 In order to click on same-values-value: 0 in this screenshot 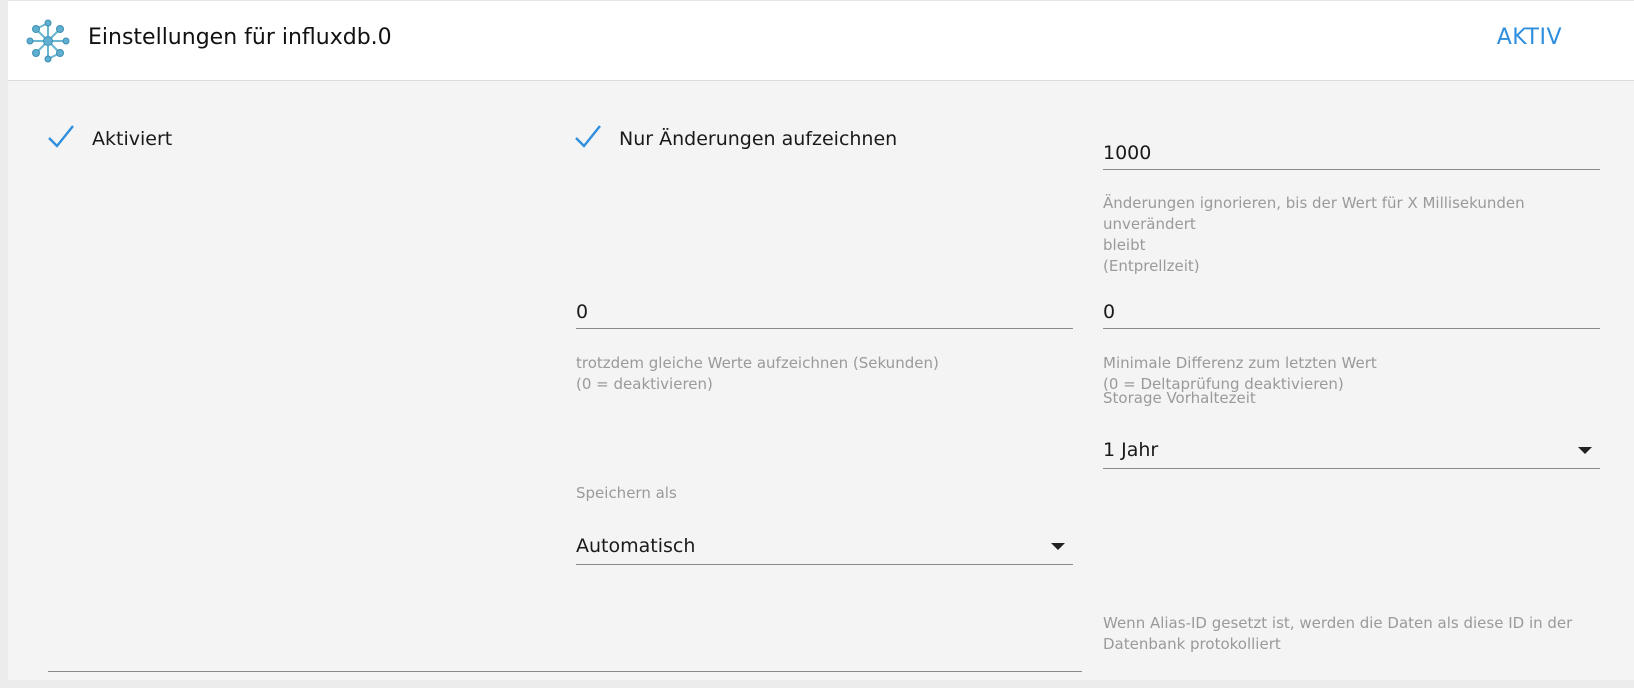, I will do `click(824, 312)`.